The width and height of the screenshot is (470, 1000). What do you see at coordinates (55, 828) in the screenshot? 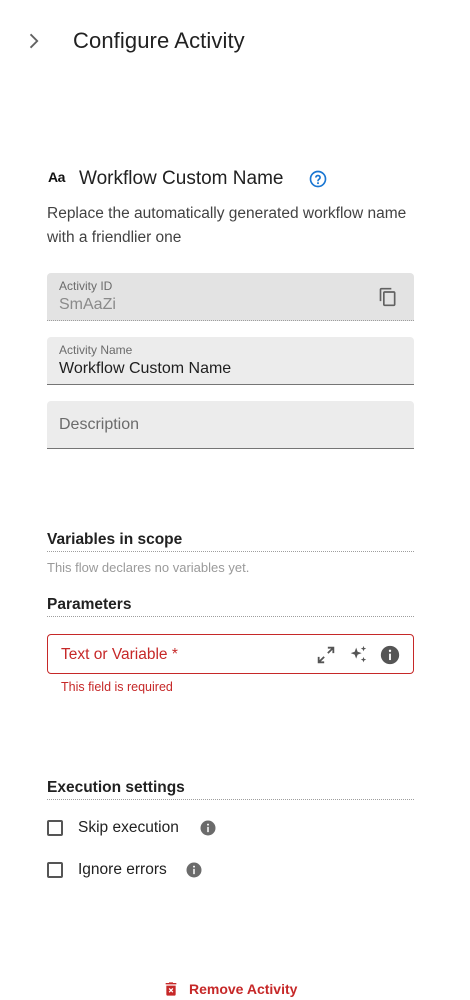
I see `skip-execution-checkbox` at bounding box center [55, 828].